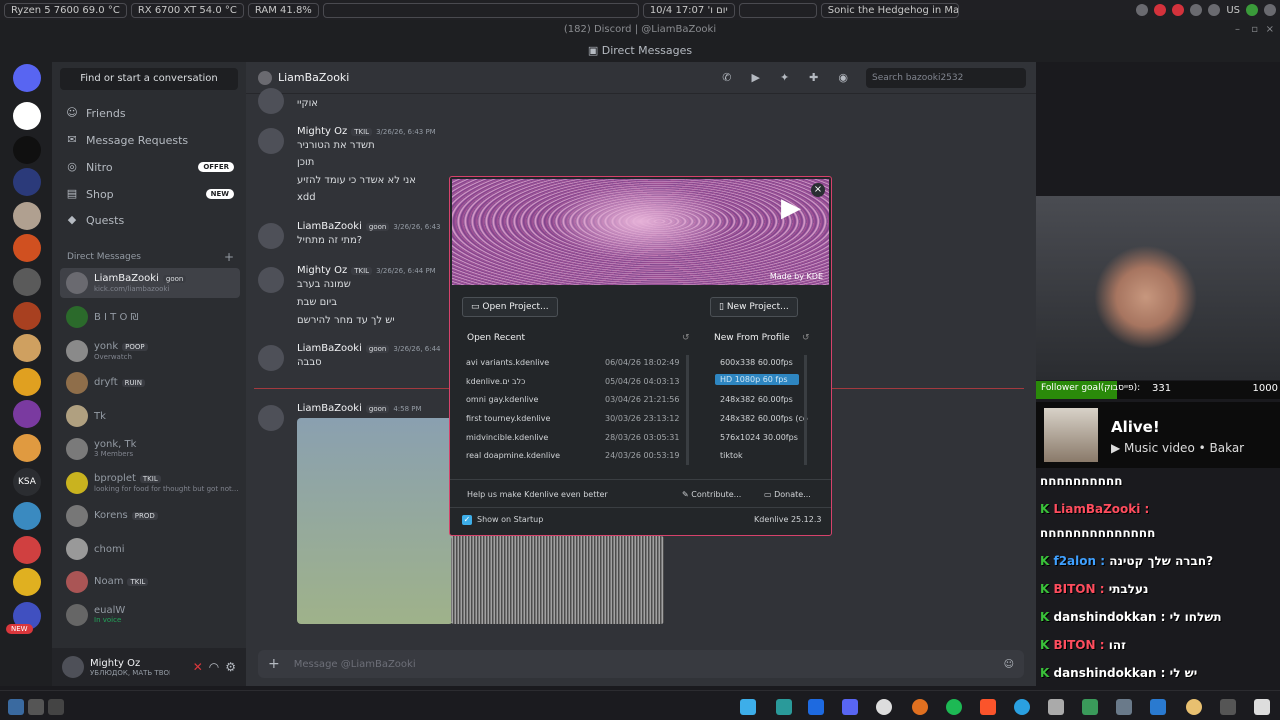 Image resolution: width=1280 pixels, height=720 pixels. I want to click on headphones-icon: ◠, so click(214, 667).